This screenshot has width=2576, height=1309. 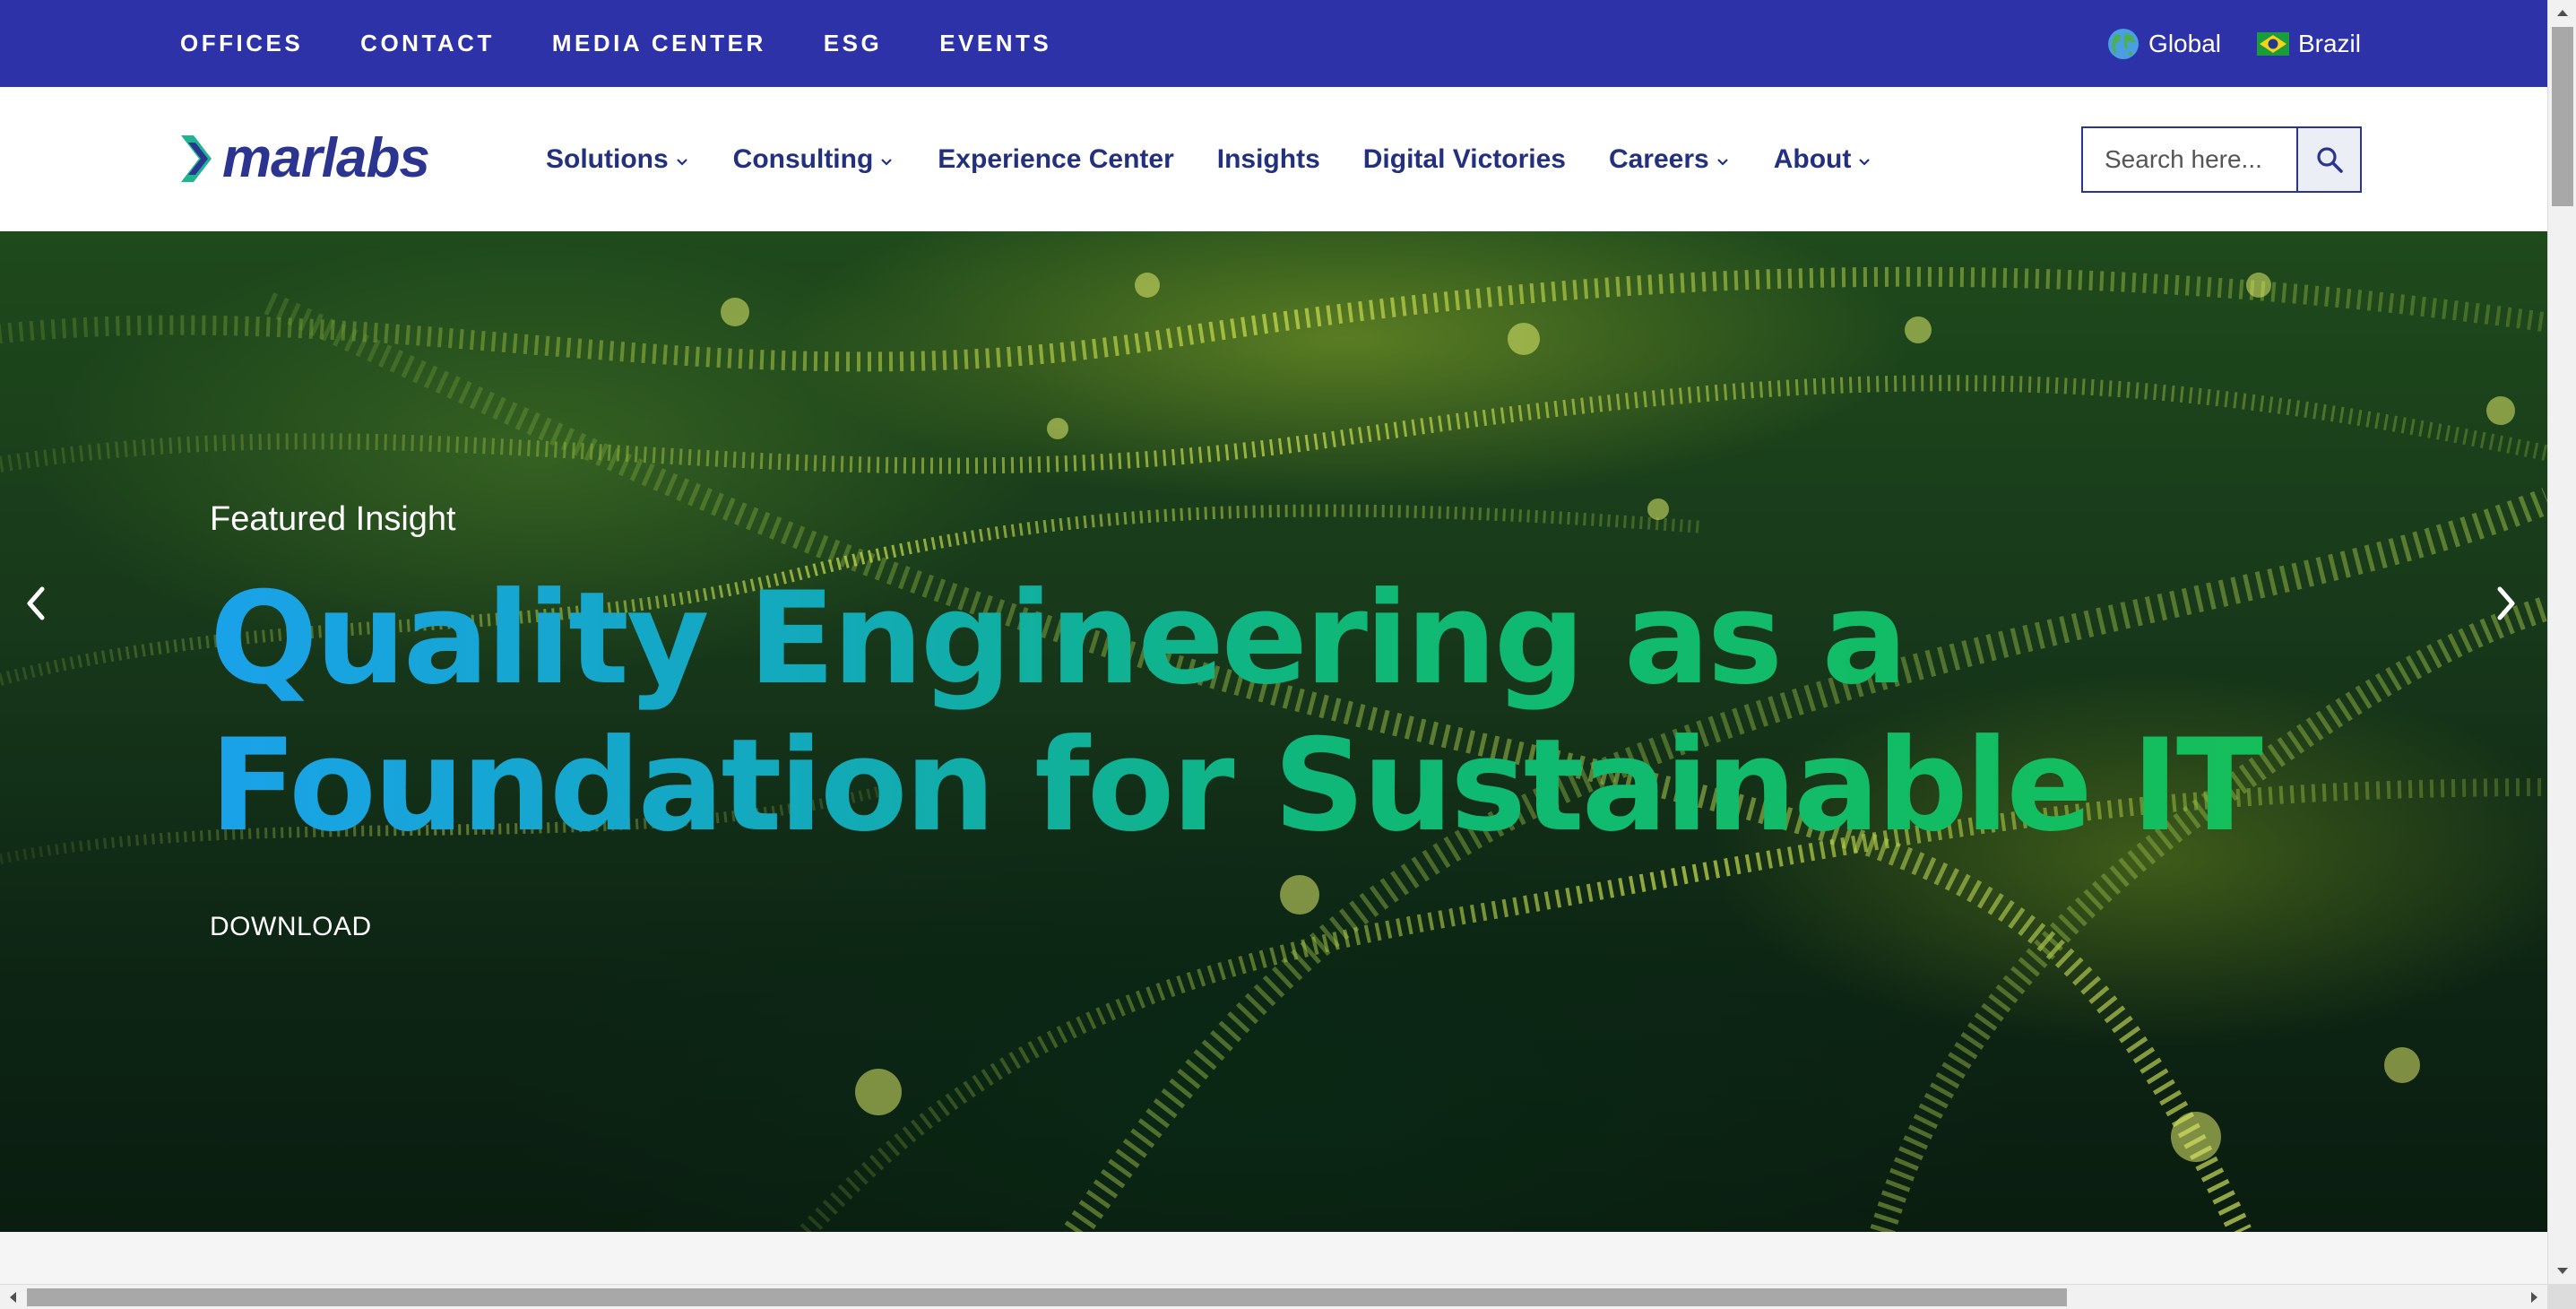 What do you see at coordinates (659, 43) in the screenshot?
I see `util-link-media-center: MEDIA CENTER` at bounding box center [659, 43].